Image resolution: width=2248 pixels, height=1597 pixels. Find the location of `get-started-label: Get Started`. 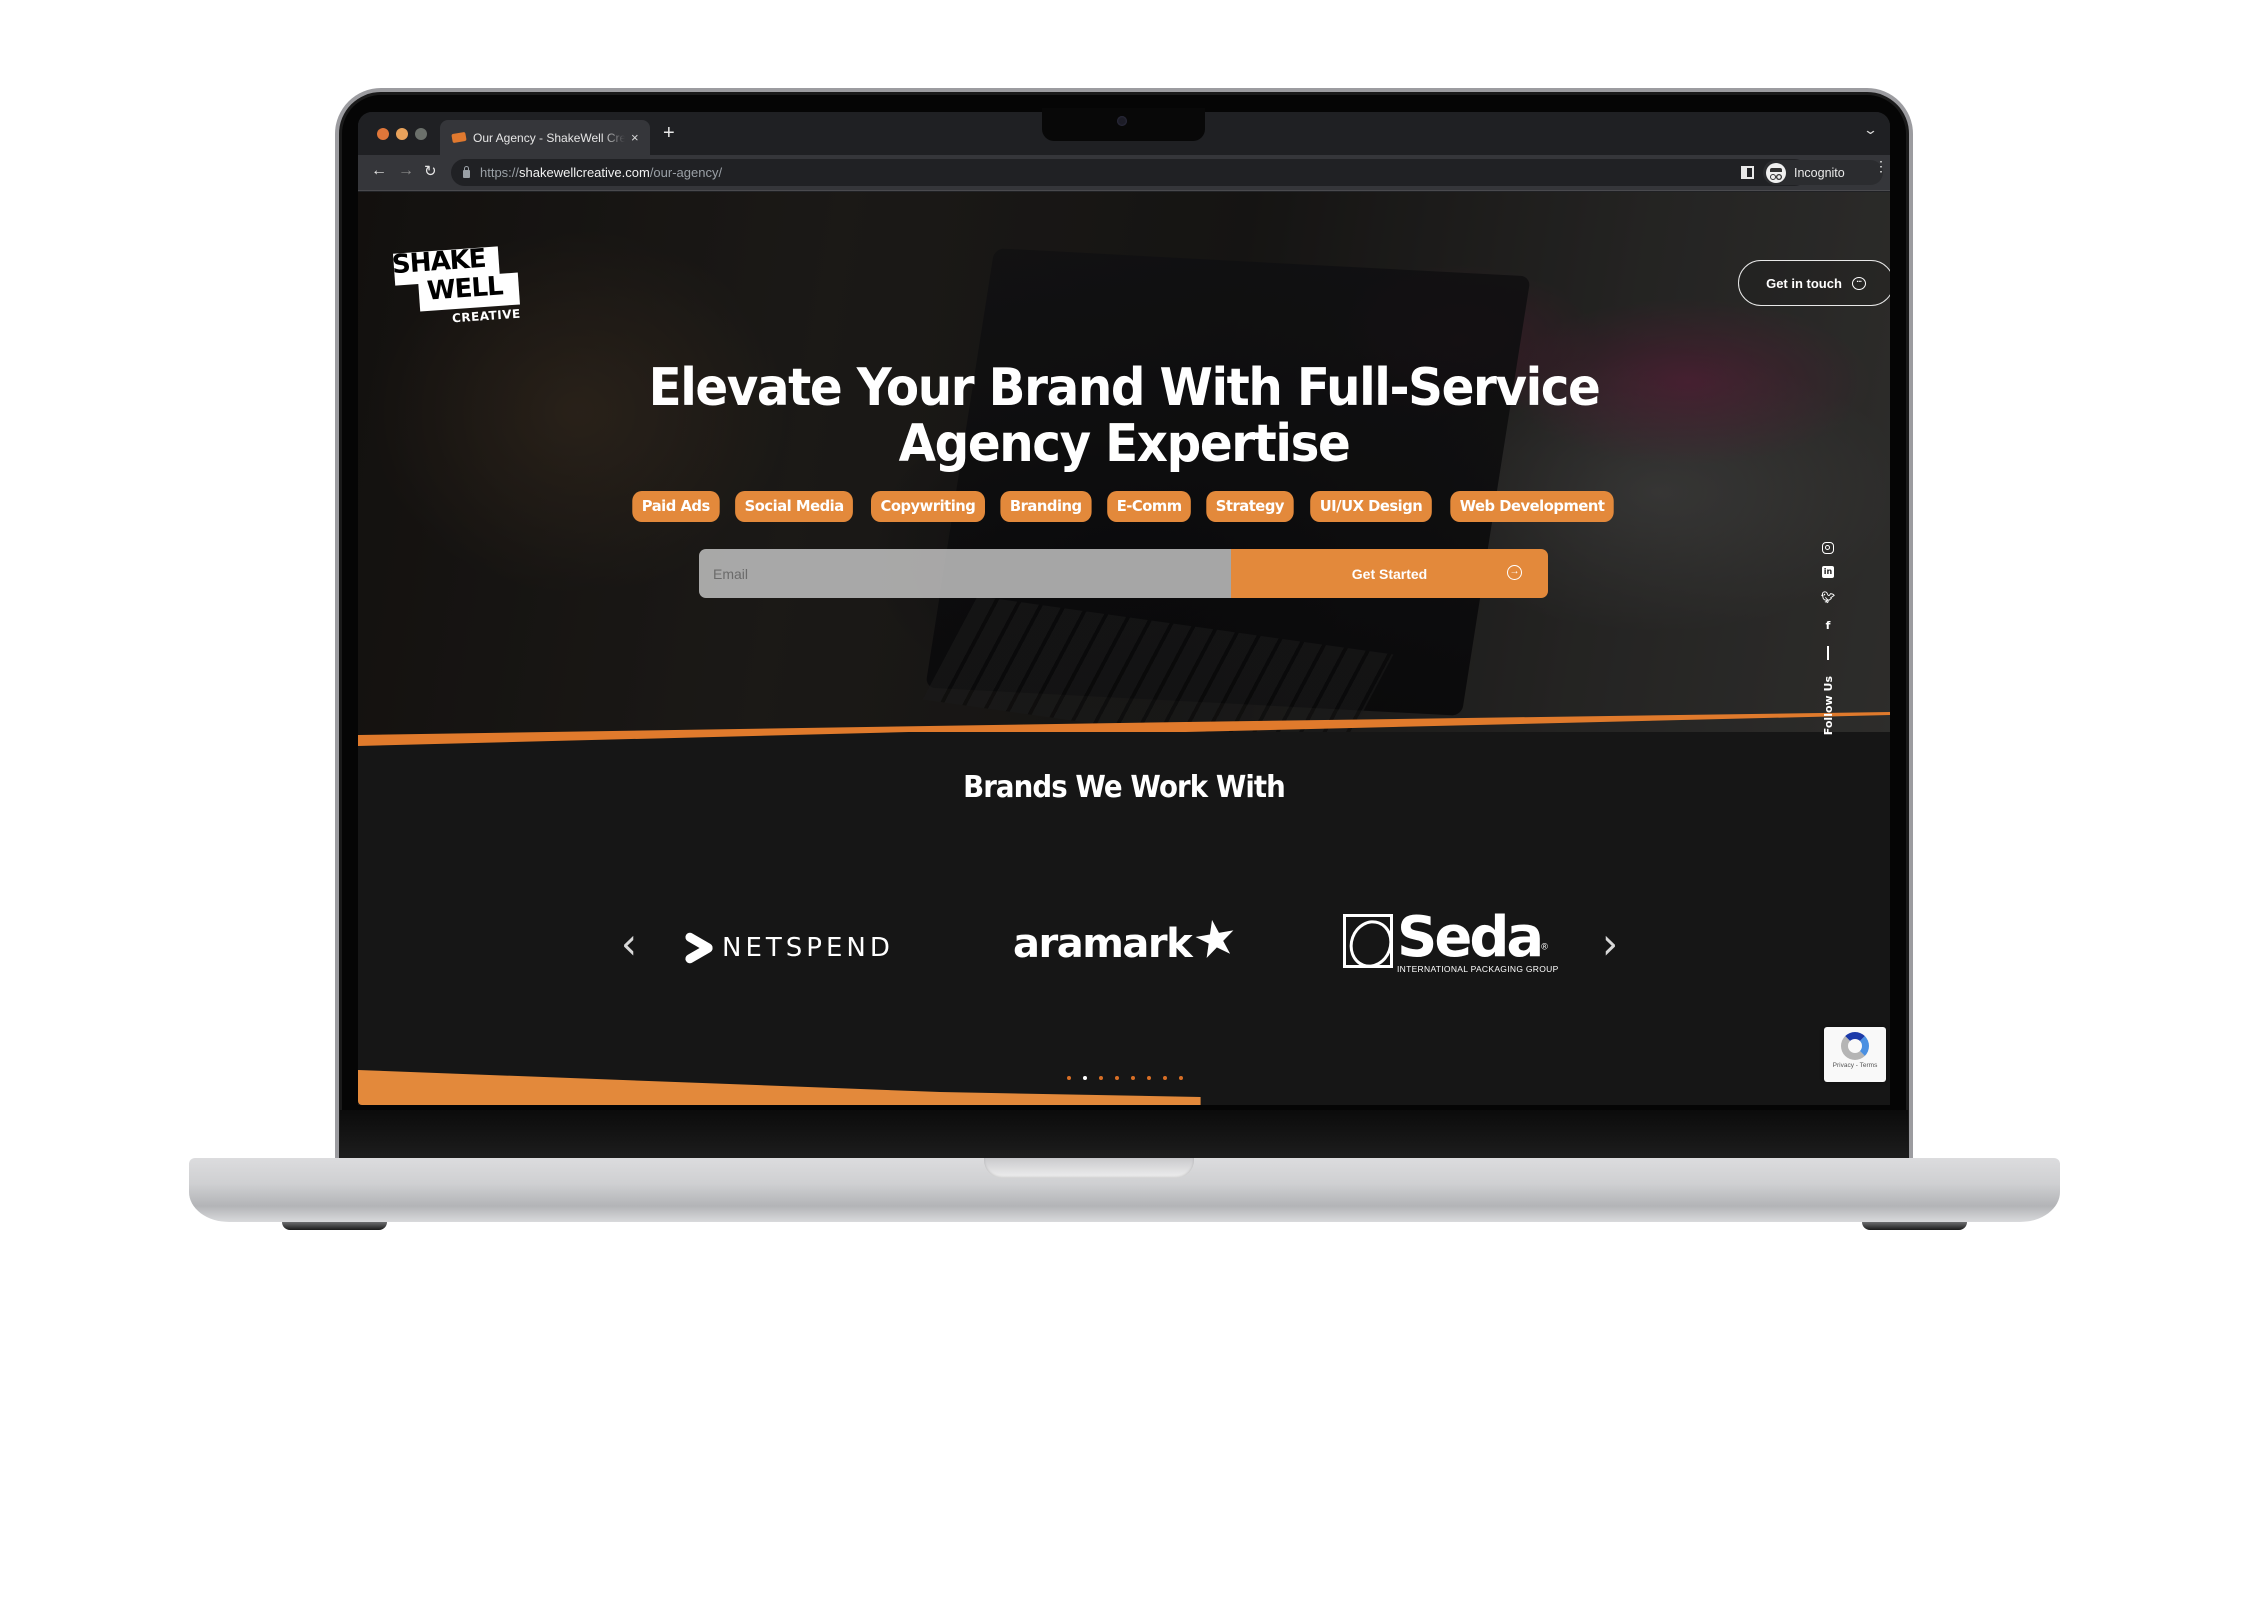

get-started-label: Get Started is located at coordinates (1389, 573).